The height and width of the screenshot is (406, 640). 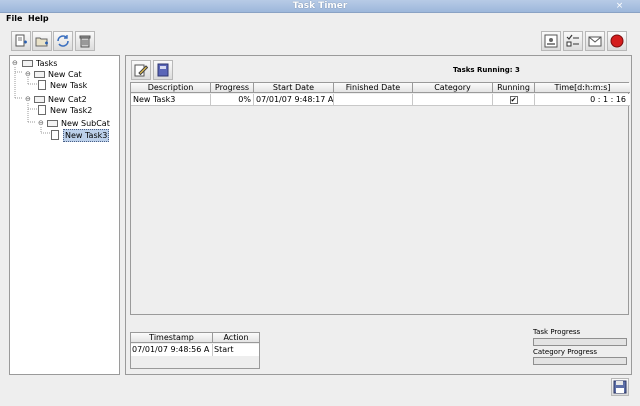 I want to click on cell-category, so click(x=453, y=100).